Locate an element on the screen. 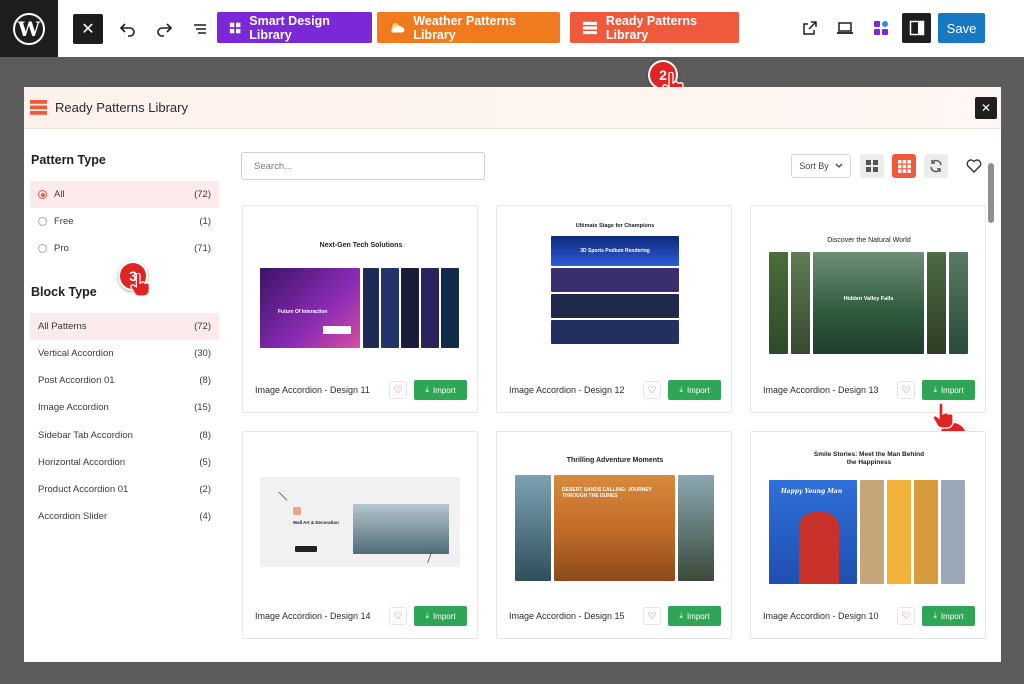 The image size is (1024, 684). layers-icon is located at coordinates (590, 27).